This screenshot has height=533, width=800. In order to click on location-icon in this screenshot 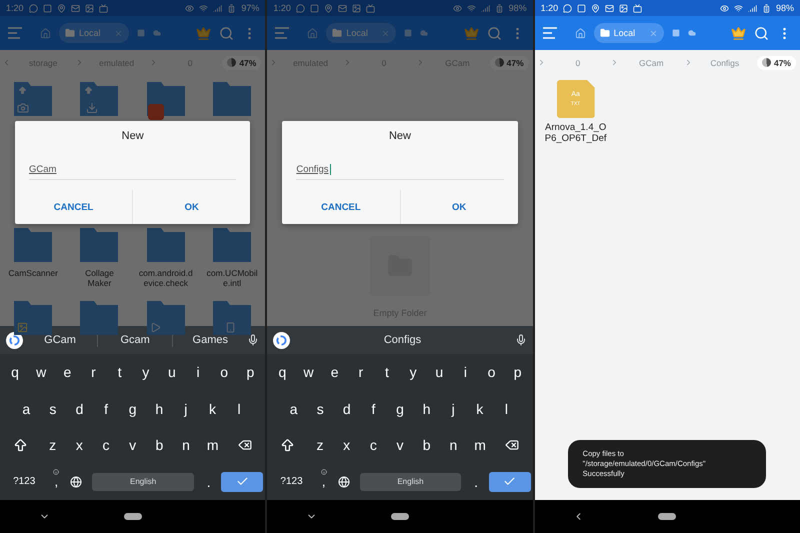, I will do `click(595, 8)`.